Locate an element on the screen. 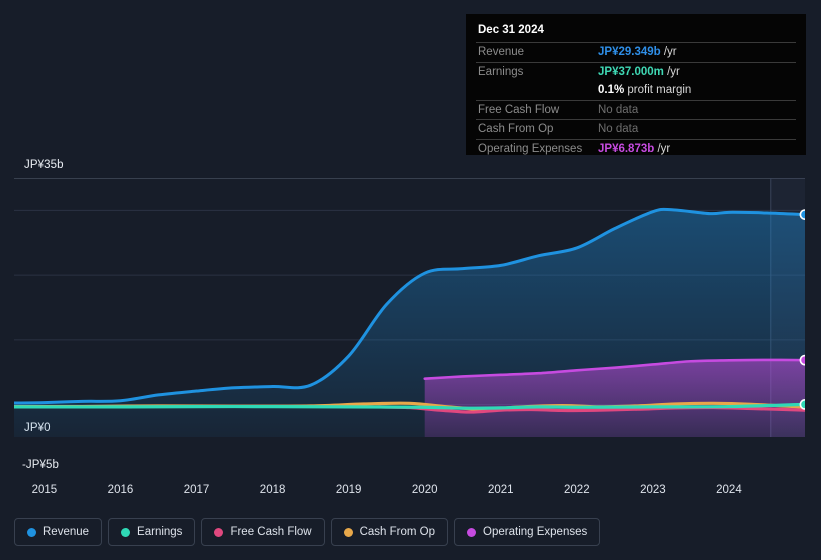  legend-item-operating-expenses: Operating Expenses is located at coordinates (527, 532).